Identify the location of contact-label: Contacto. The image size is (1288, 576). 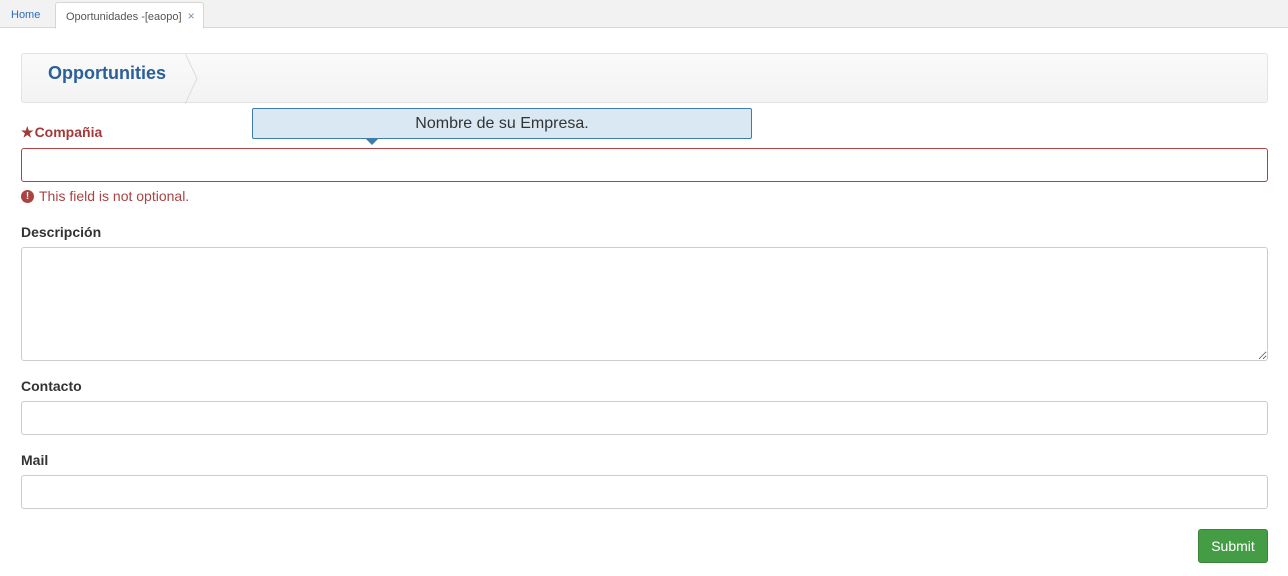
(51, 386).